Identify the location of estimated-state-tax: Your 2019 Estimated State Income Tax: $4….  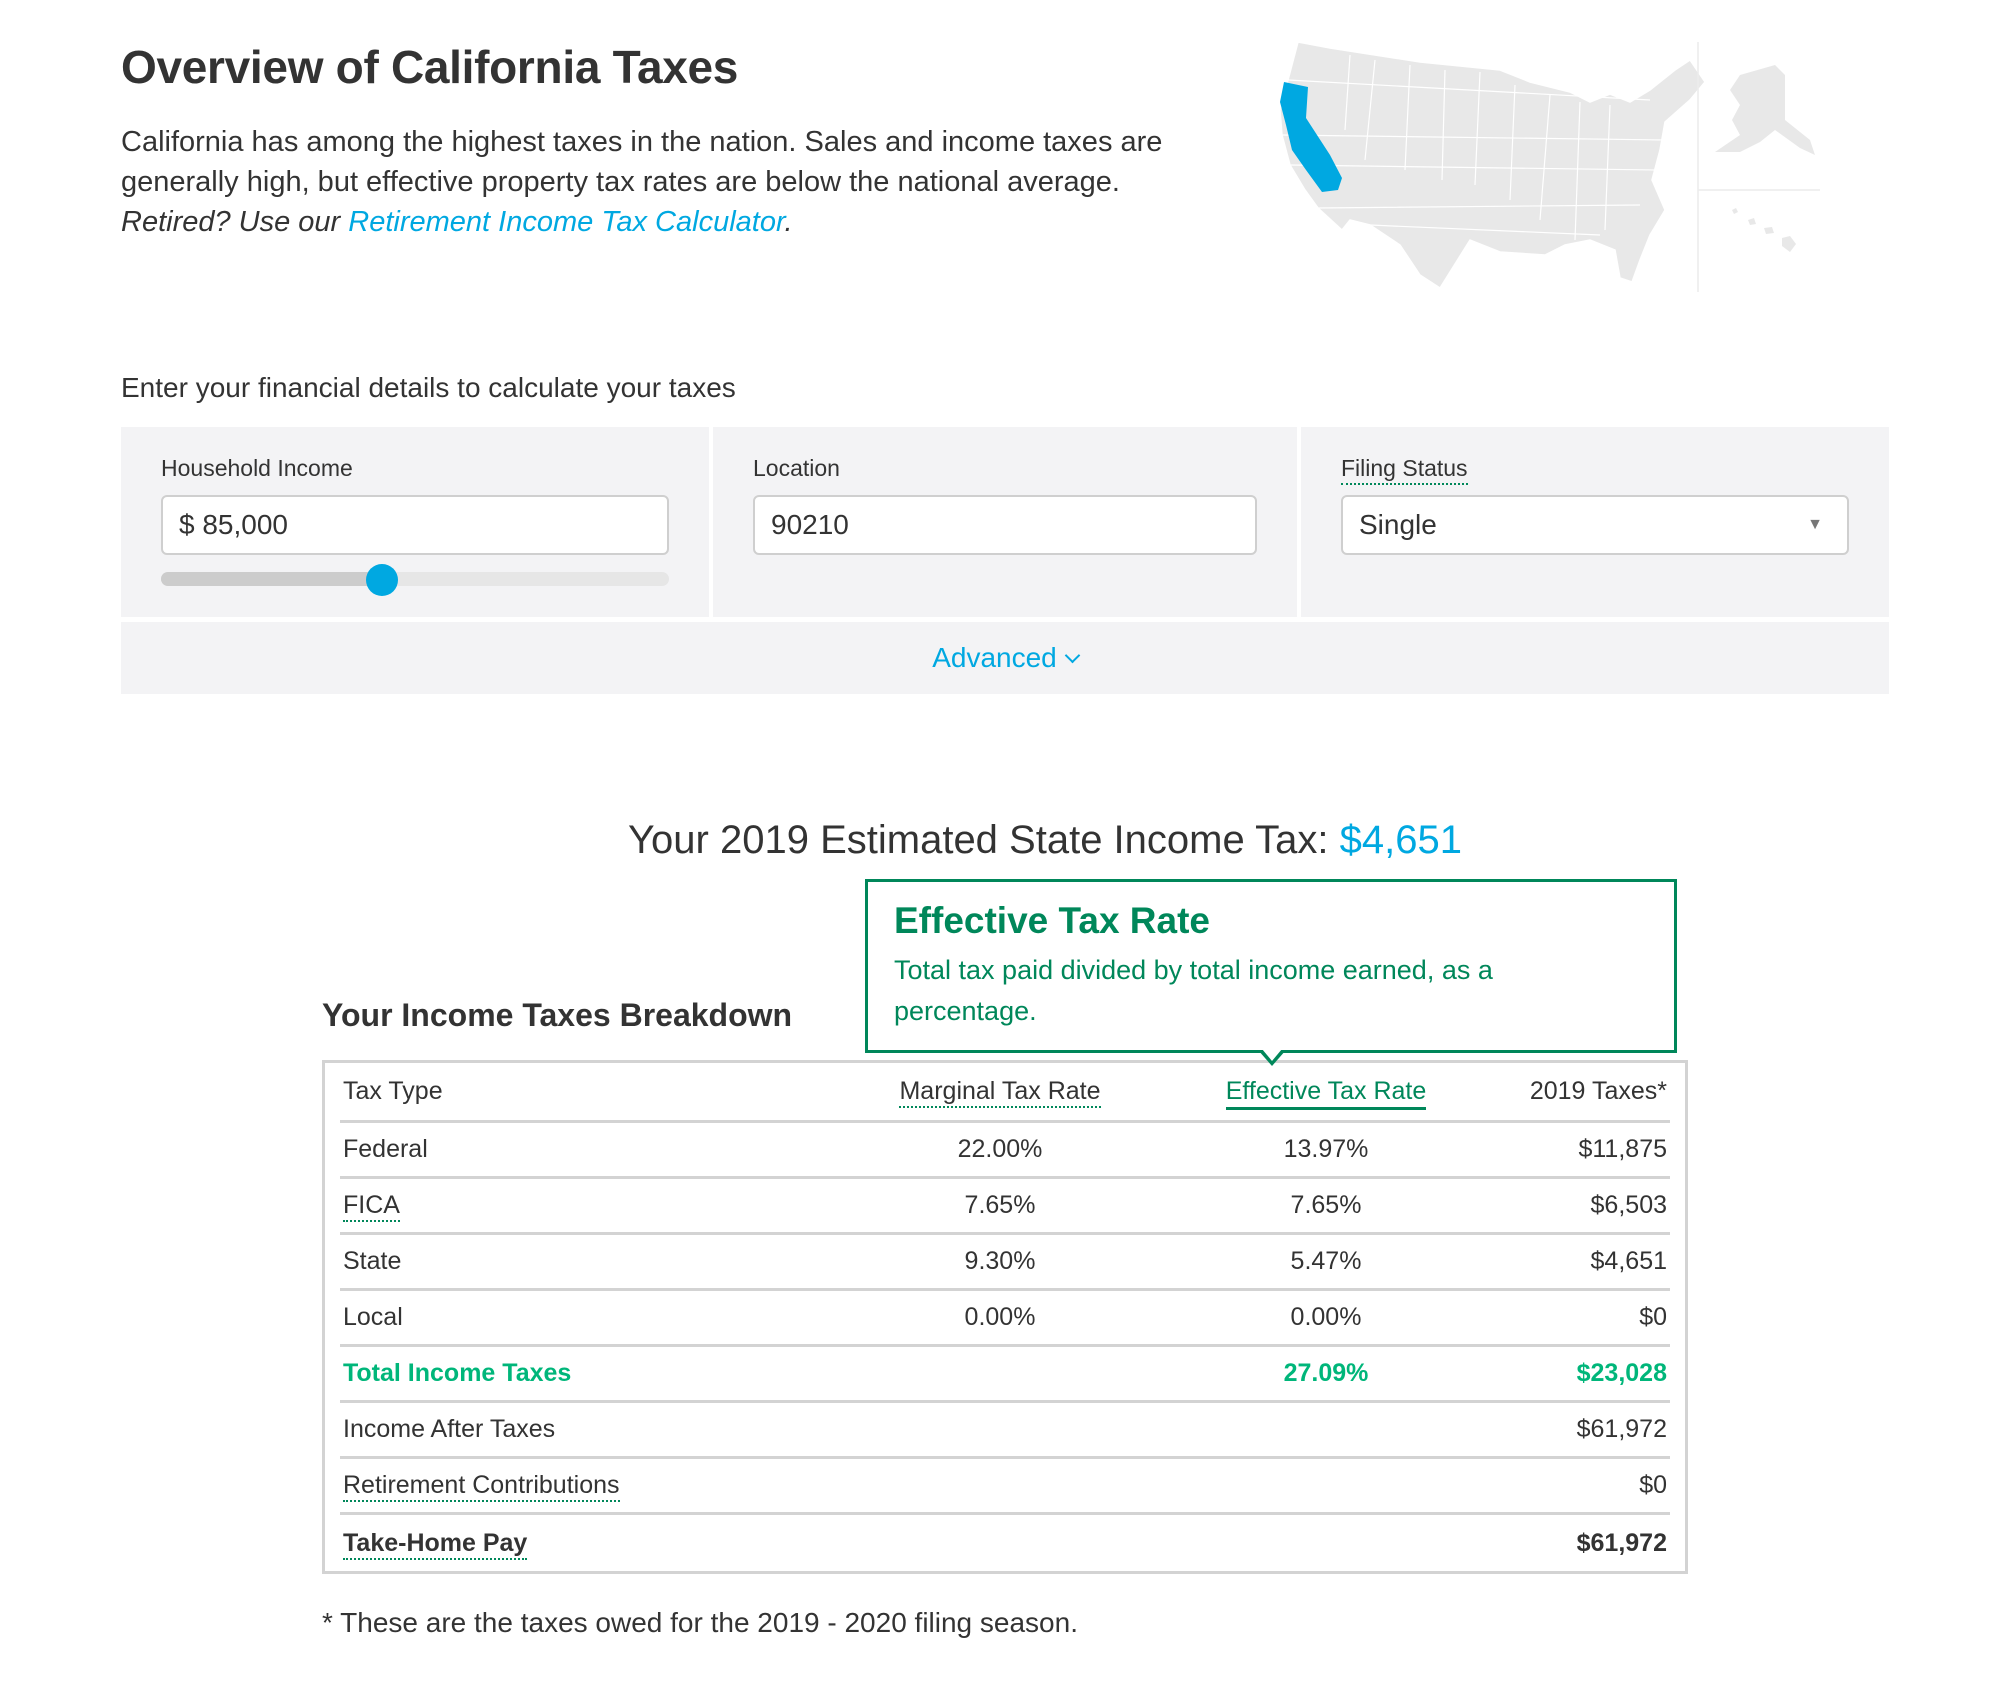
(1000, 840).